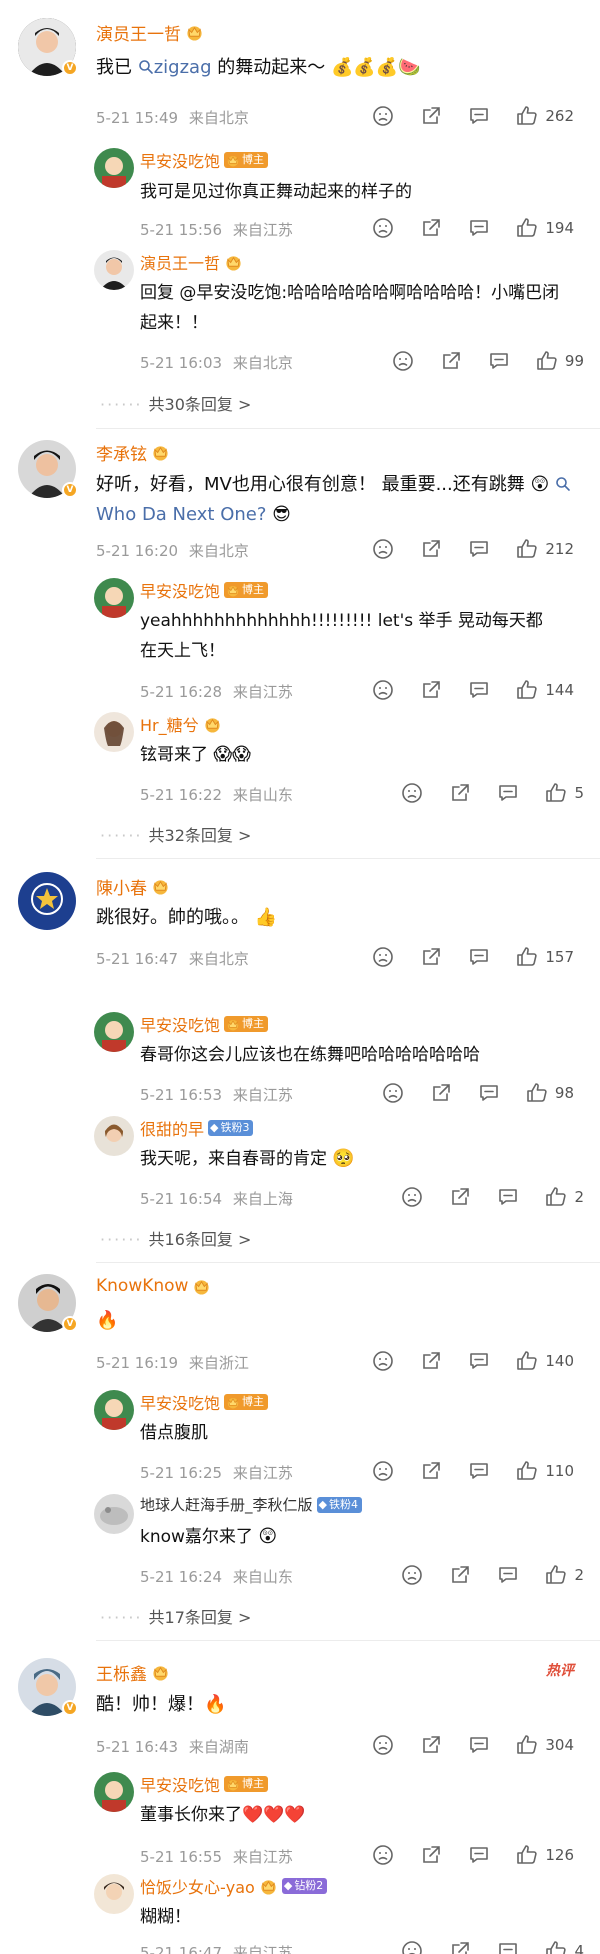 Image resolution: width=600 pixels, height=1954 pixels. What do you see at coordinates (544, 549) in the screenshot?
I see `like-button: 212` at bounding box center [544, 549].